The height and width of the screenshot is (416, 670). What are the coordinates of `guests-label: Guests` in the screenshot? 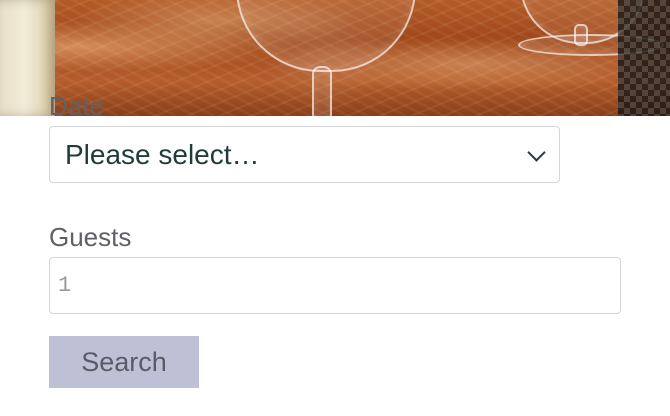 It's located at (90, 237).